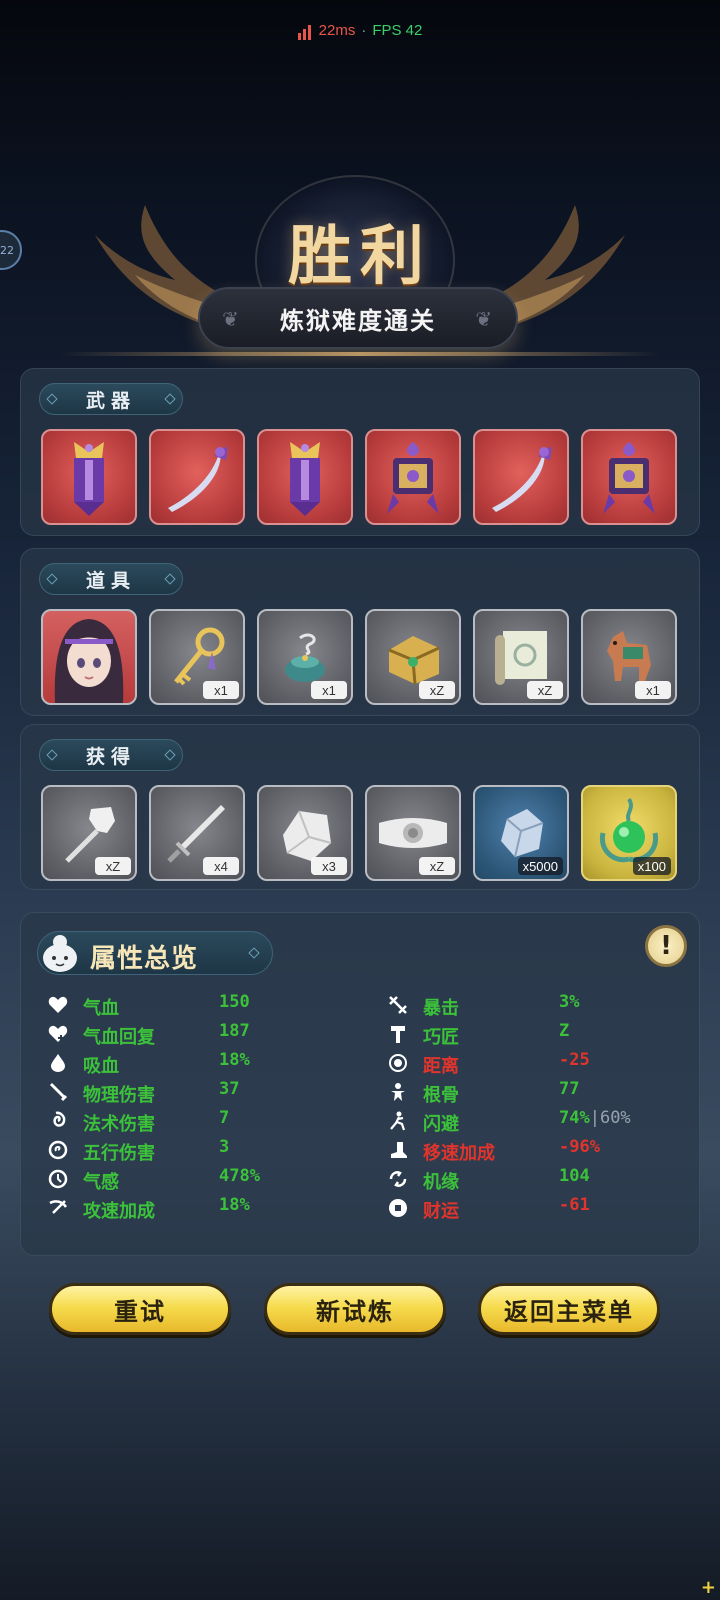 The height and width of the screenshot is (1600, 720). What do you see at coordinates (540, 866) in the screenshot?
I see `quantity-badge: x5000` at bounding box center [540, 866].